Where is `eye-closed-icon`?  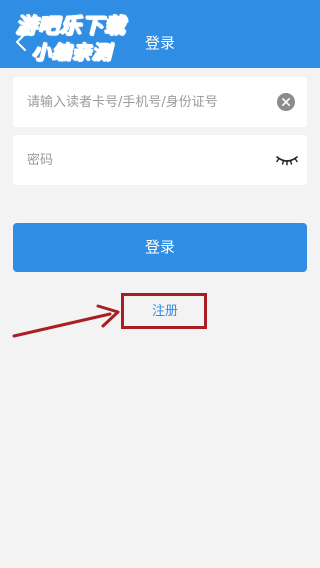 eye-closed-icon is located at coordinates (287, 160).